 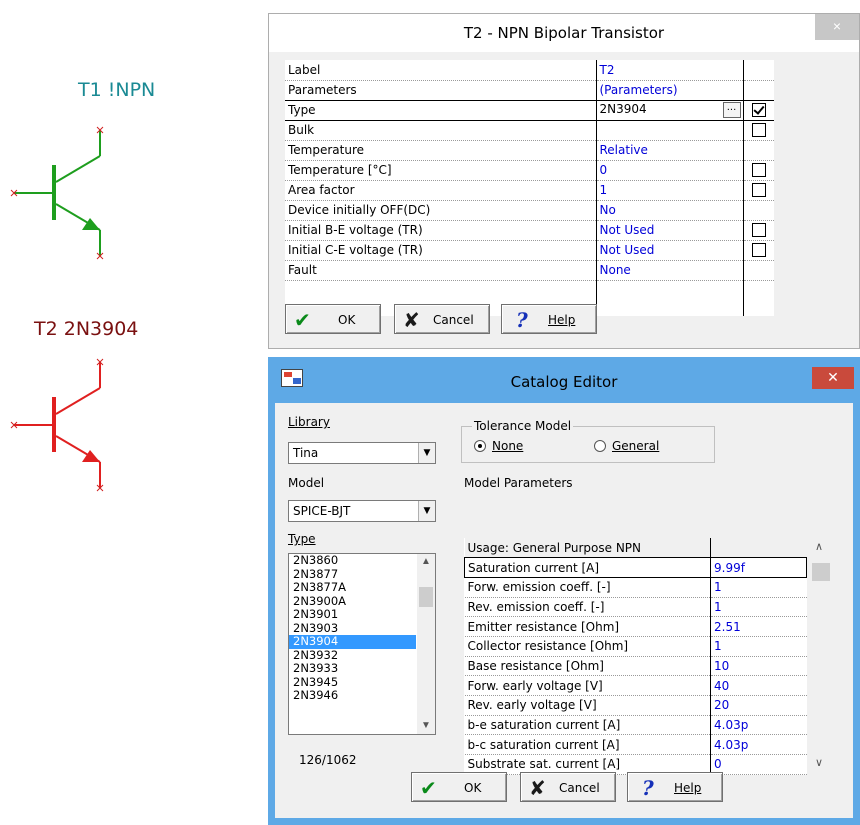 What do you see at coordinates (635, 567) in the screenshot?
I see `table-row: Saturation current [A] 9.99f` at bounding box center [635, 567].